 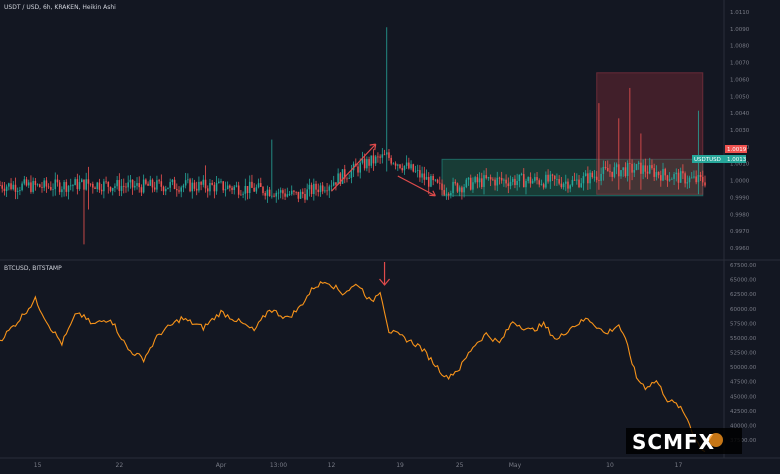 What do you see at coordinates (460, 465) in the screenshot?
I see `x-tick-label: 25` at bounding box center [460, 465].